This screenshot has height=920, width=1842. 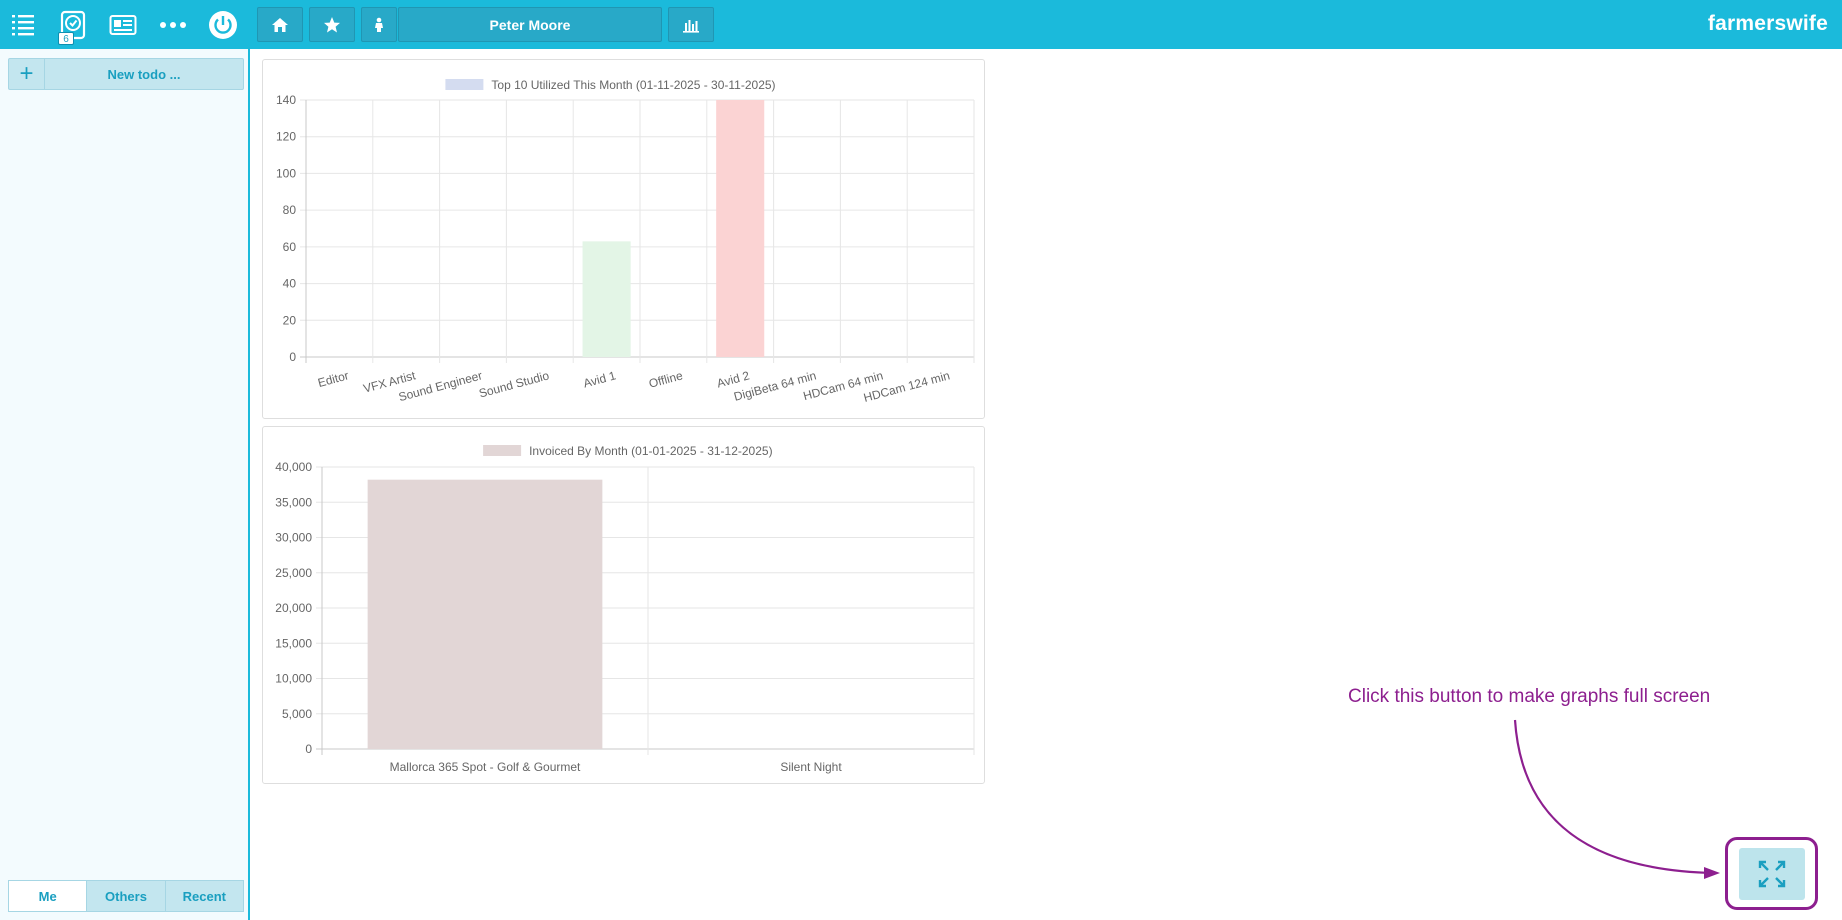 What do you see at coordinates (297, 714) in the screenshot?
I see `y-tick-label: 5,000` at bounding box center [297, 714].